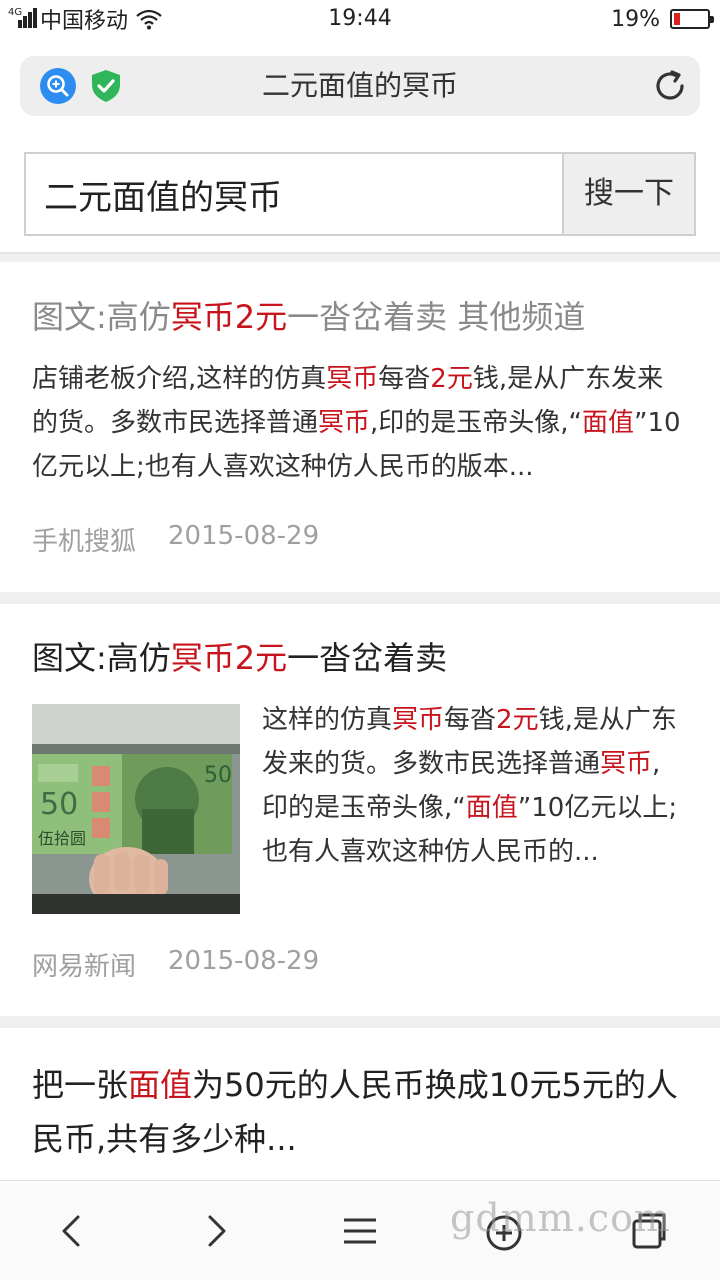  What do you see at coordinates (360, 1231) in the screenshot?
I see `menu-icon` at bounding box center [360, 1231].